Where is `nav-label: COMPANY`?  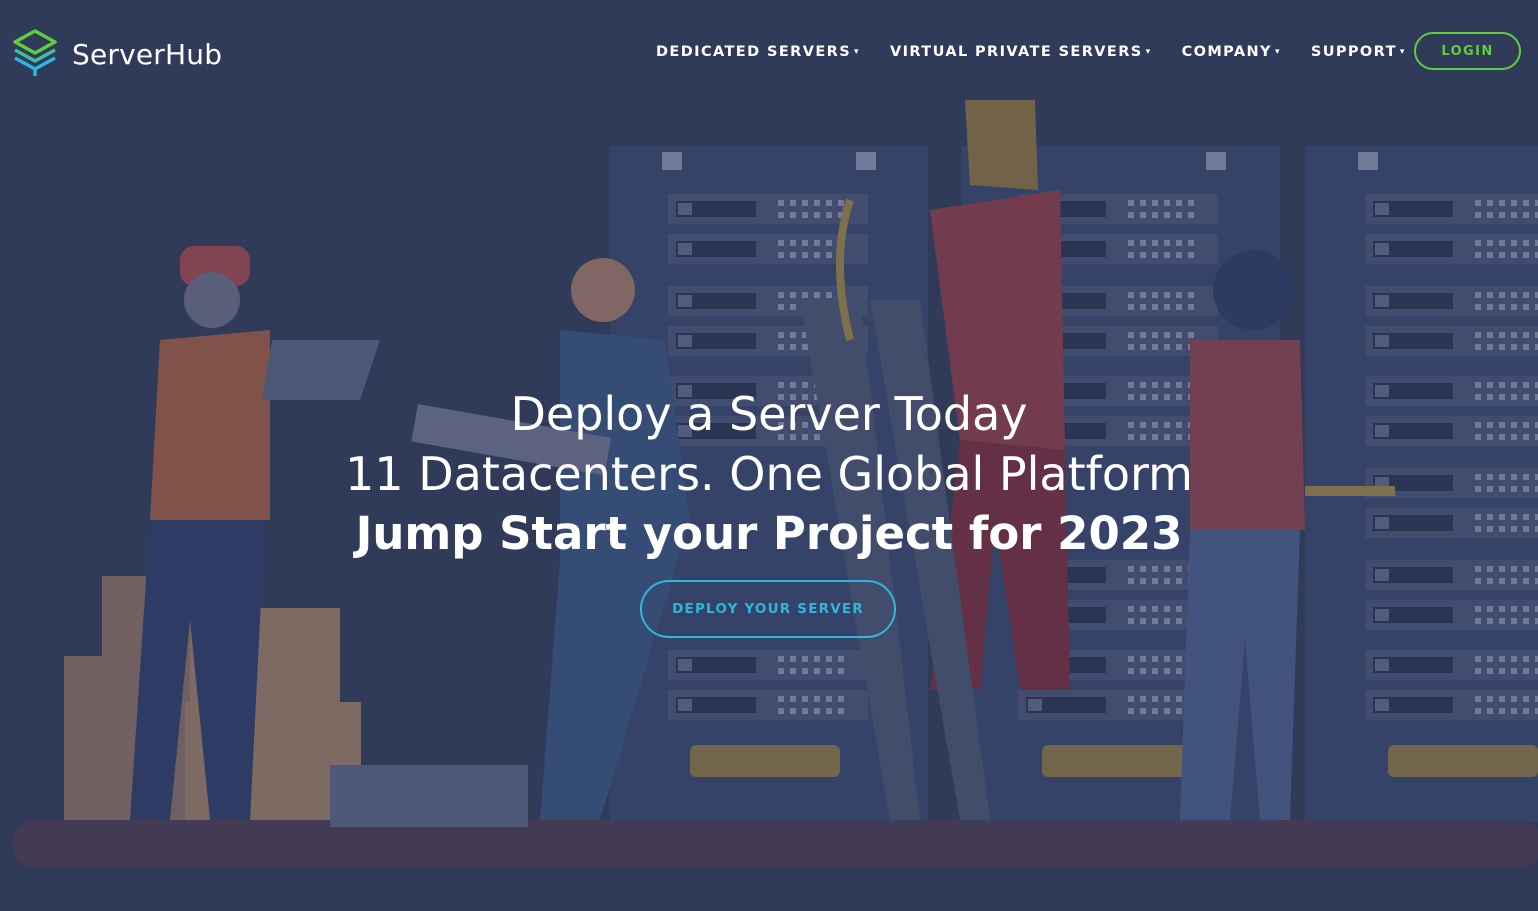 nav-label: COMPANY is located at coordinates (1226, 52).